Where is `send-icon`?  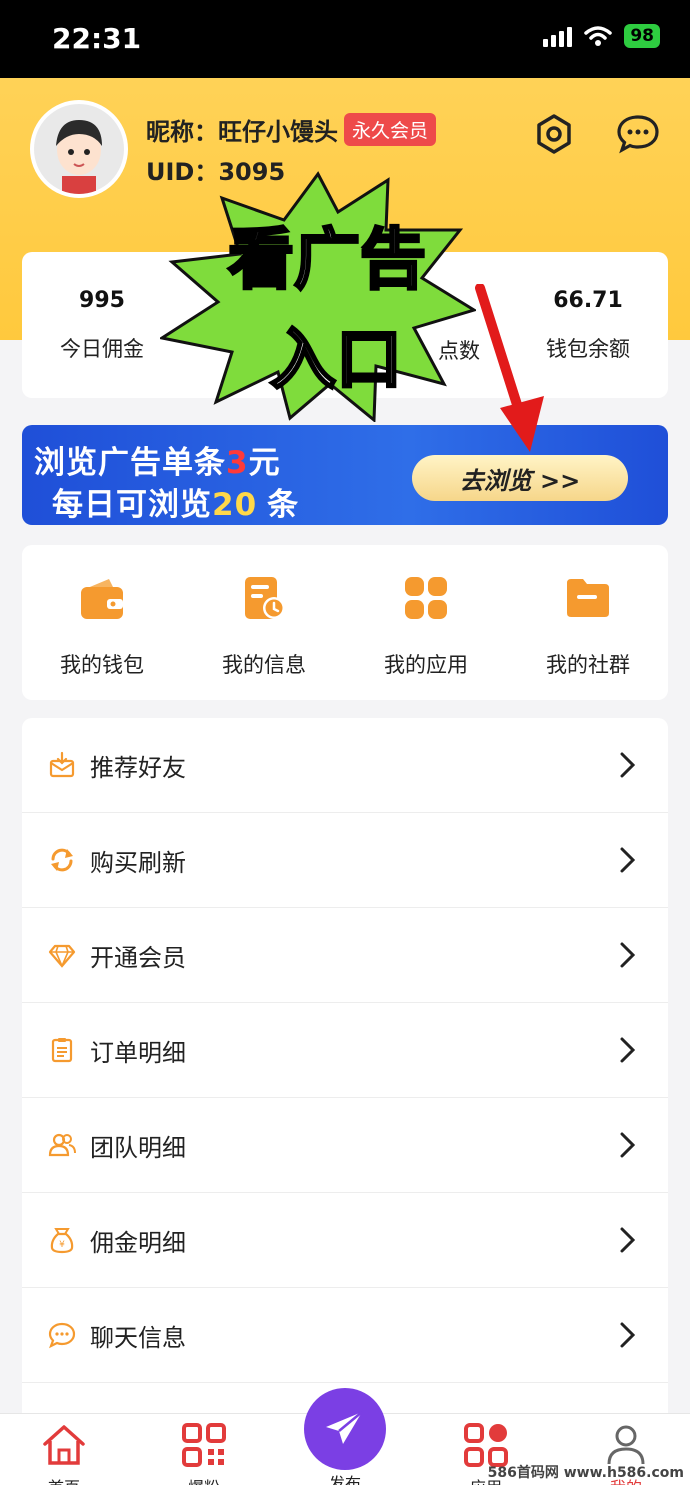
send-icon is located at coordinates (344, 1427).